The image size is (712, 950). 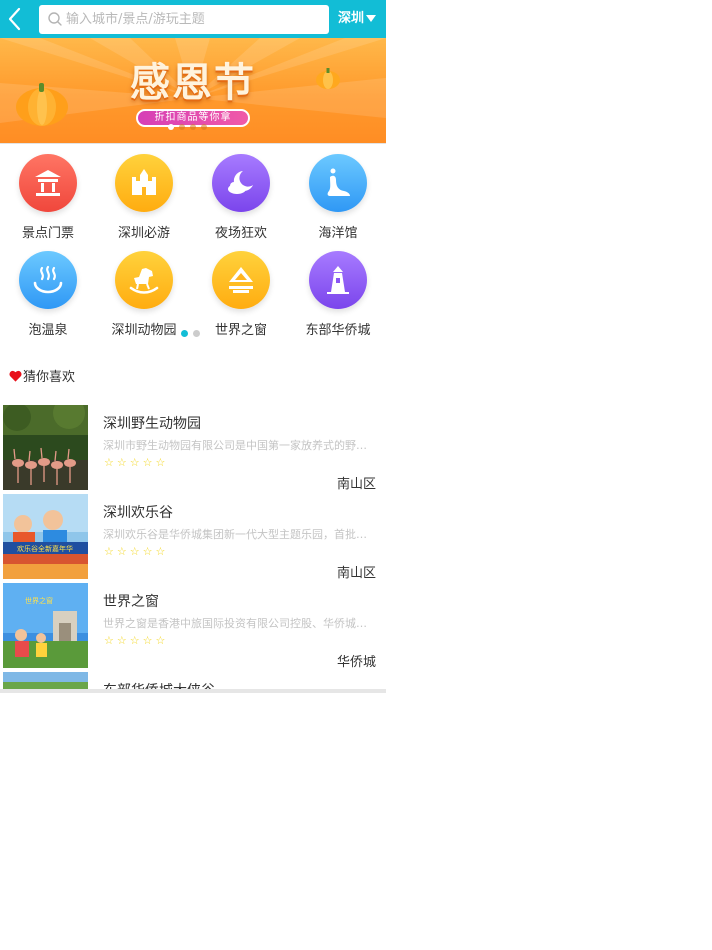 I want to click on top-bar: 深圳, so click(x=193, y=19).